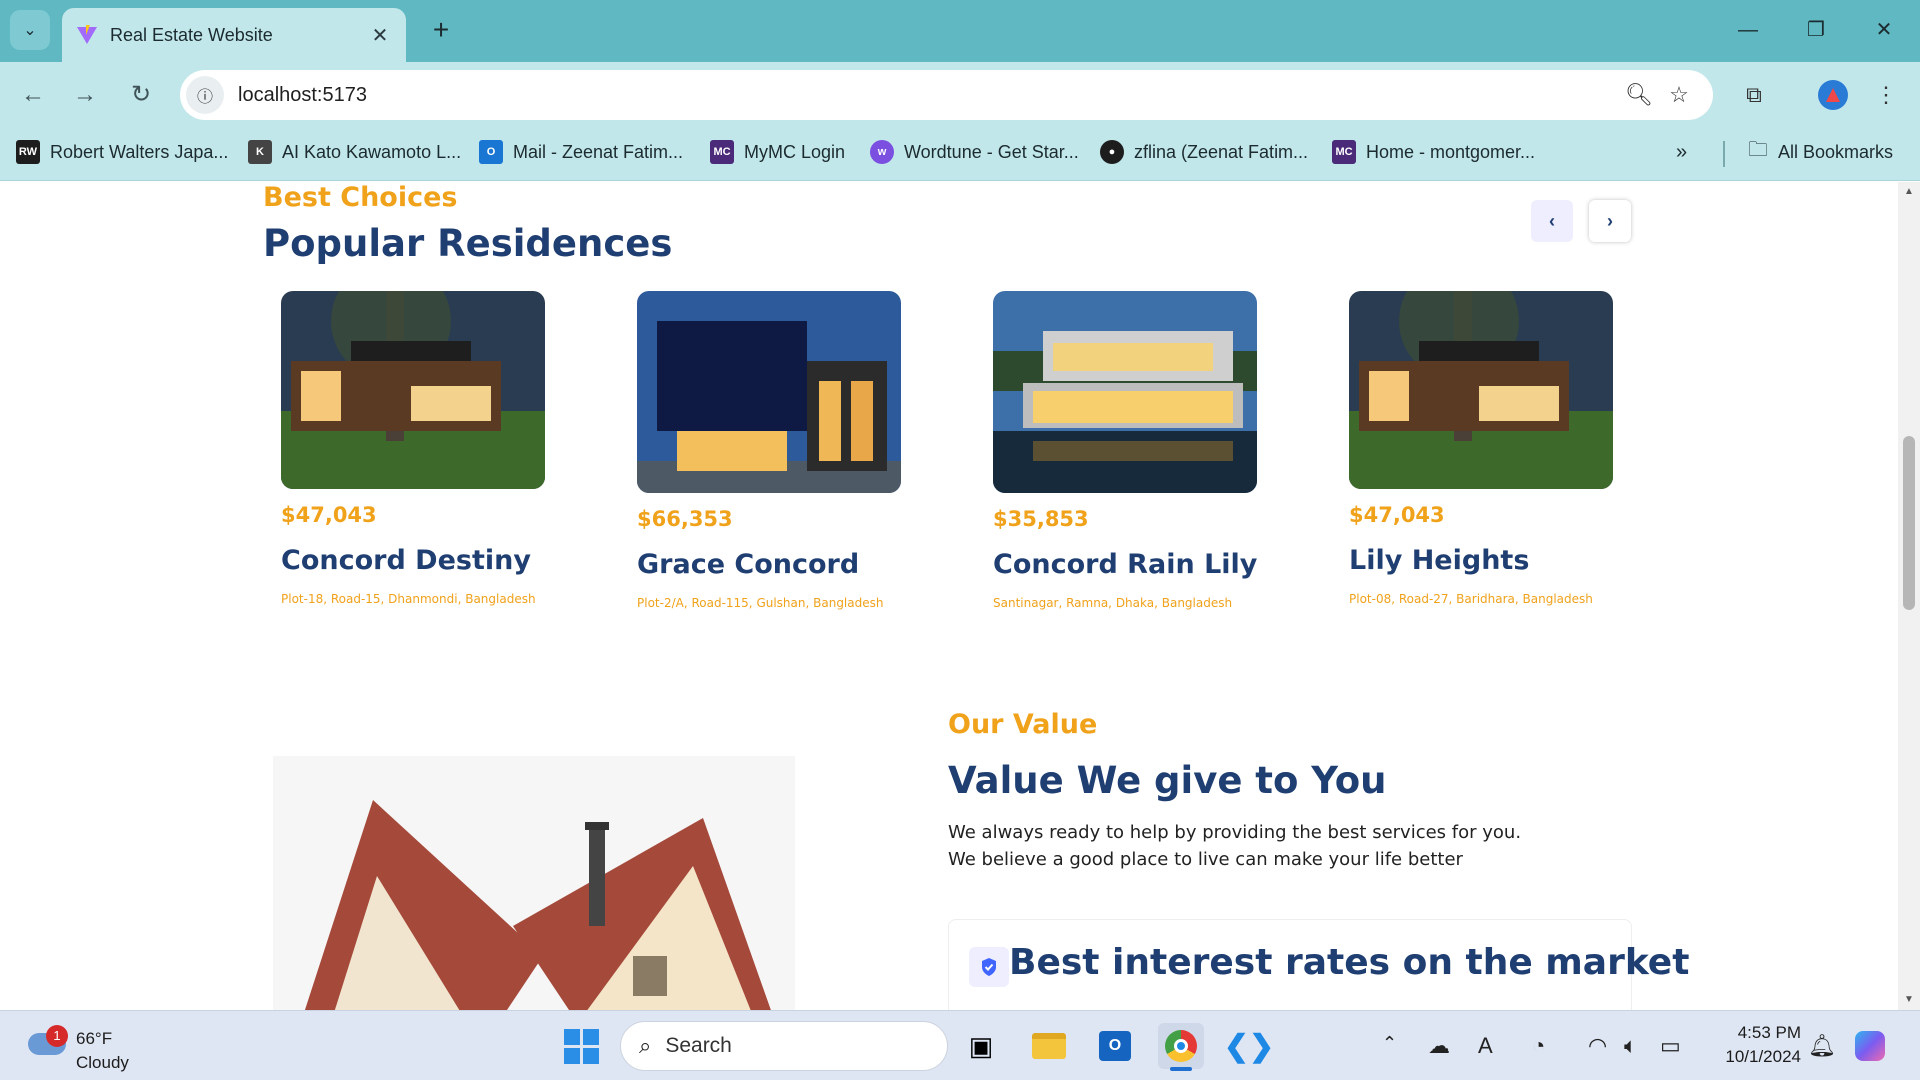 The height and width of the screenshot is (1080, 1920). I want to click on weather-condition: Cloudy, so click(102, 1062).